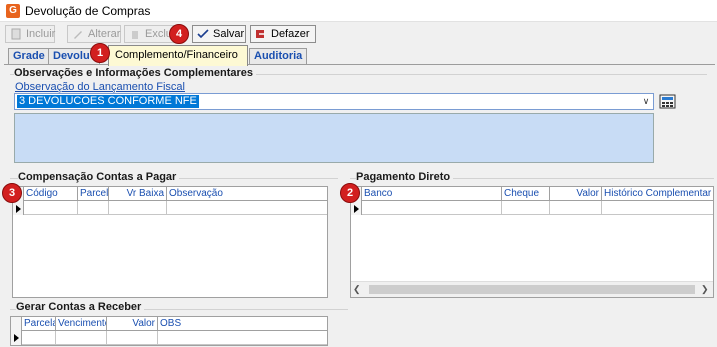  Describe the element at coordinates (13, 11) in the screenshot. I see `app-icon: G` at that location.